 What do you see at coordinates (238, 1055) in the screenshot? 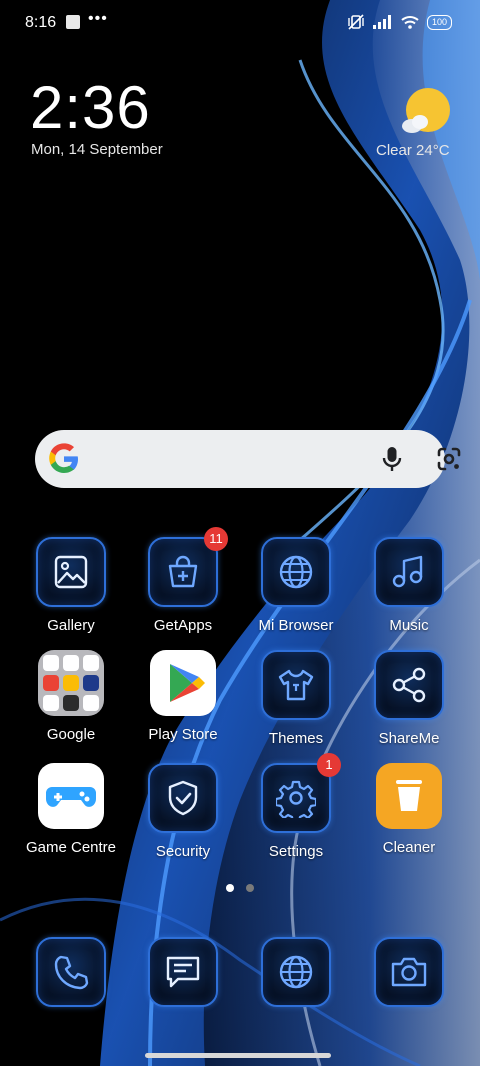
I see `gesture-home-bar` at bounding box center [238, 1055].